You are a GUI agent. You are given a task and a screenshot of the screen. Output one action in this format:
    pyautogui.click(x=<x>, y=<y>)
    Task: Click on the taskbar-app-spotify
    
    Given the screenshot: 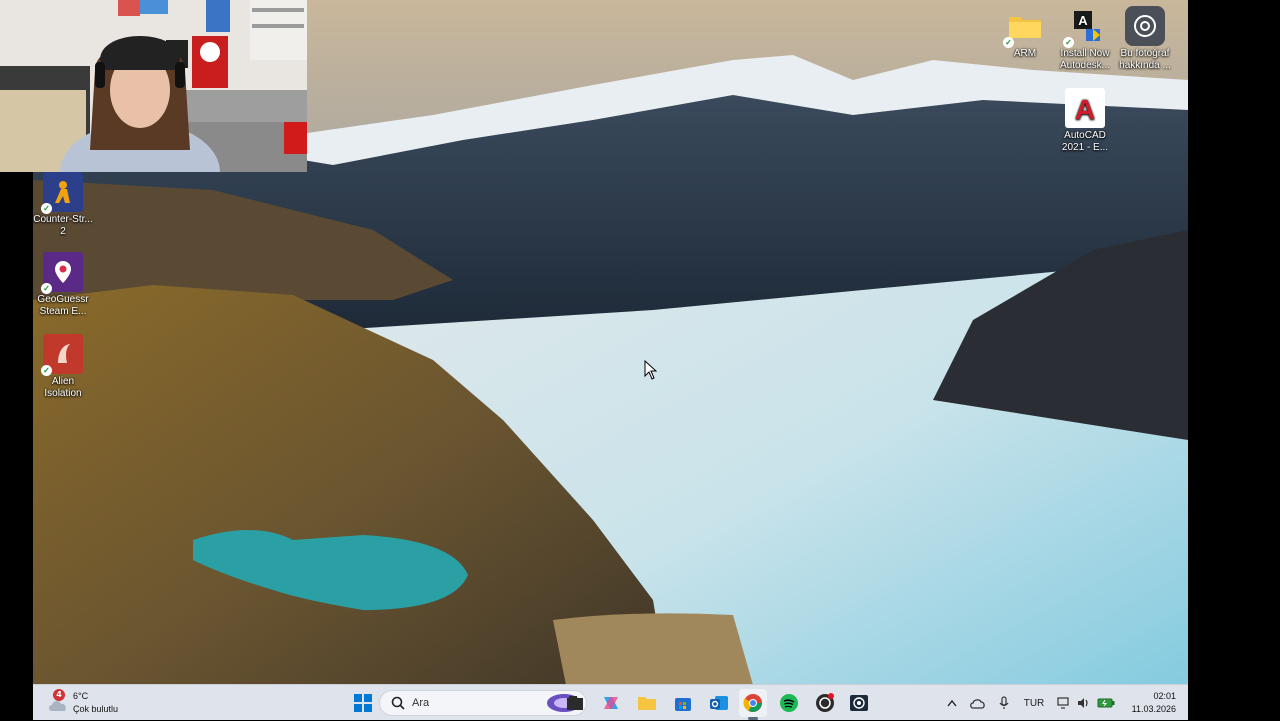 What is the action you would take?
    pyautogui.click(x=789, y=703)
    